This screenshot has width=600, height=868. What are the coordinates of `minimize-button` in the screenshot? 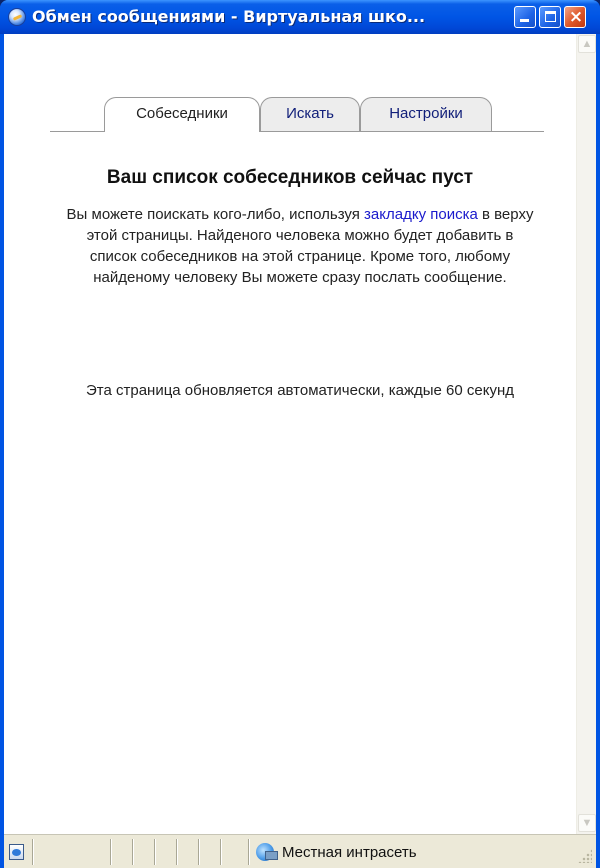 It's located at (525, 17).